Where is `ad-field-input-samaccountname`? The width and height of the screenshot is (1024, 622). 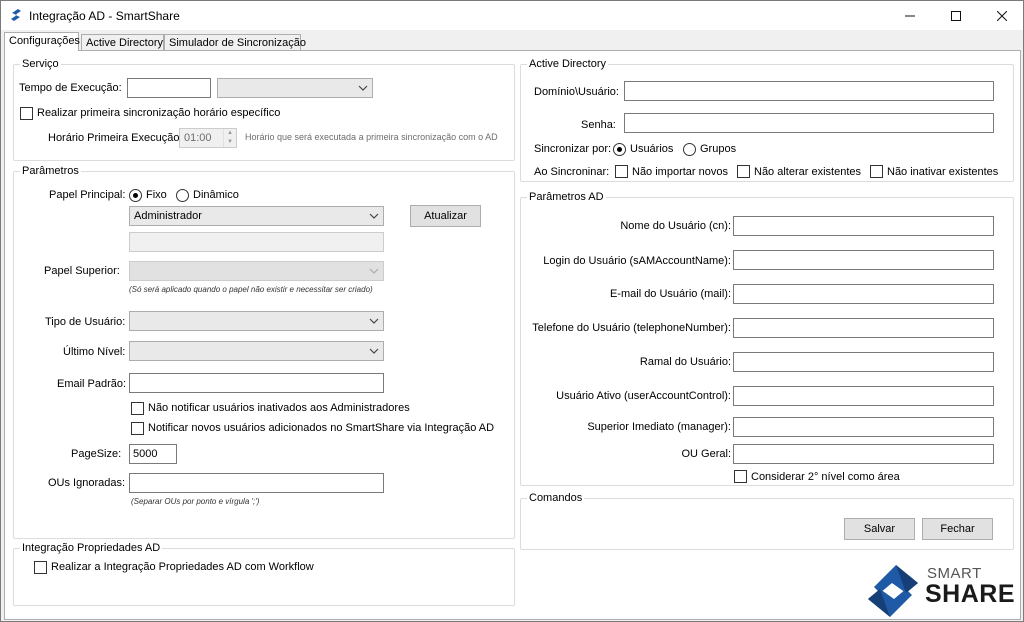
ad-field-input-samaccountname is located at coordinates (863, 260).